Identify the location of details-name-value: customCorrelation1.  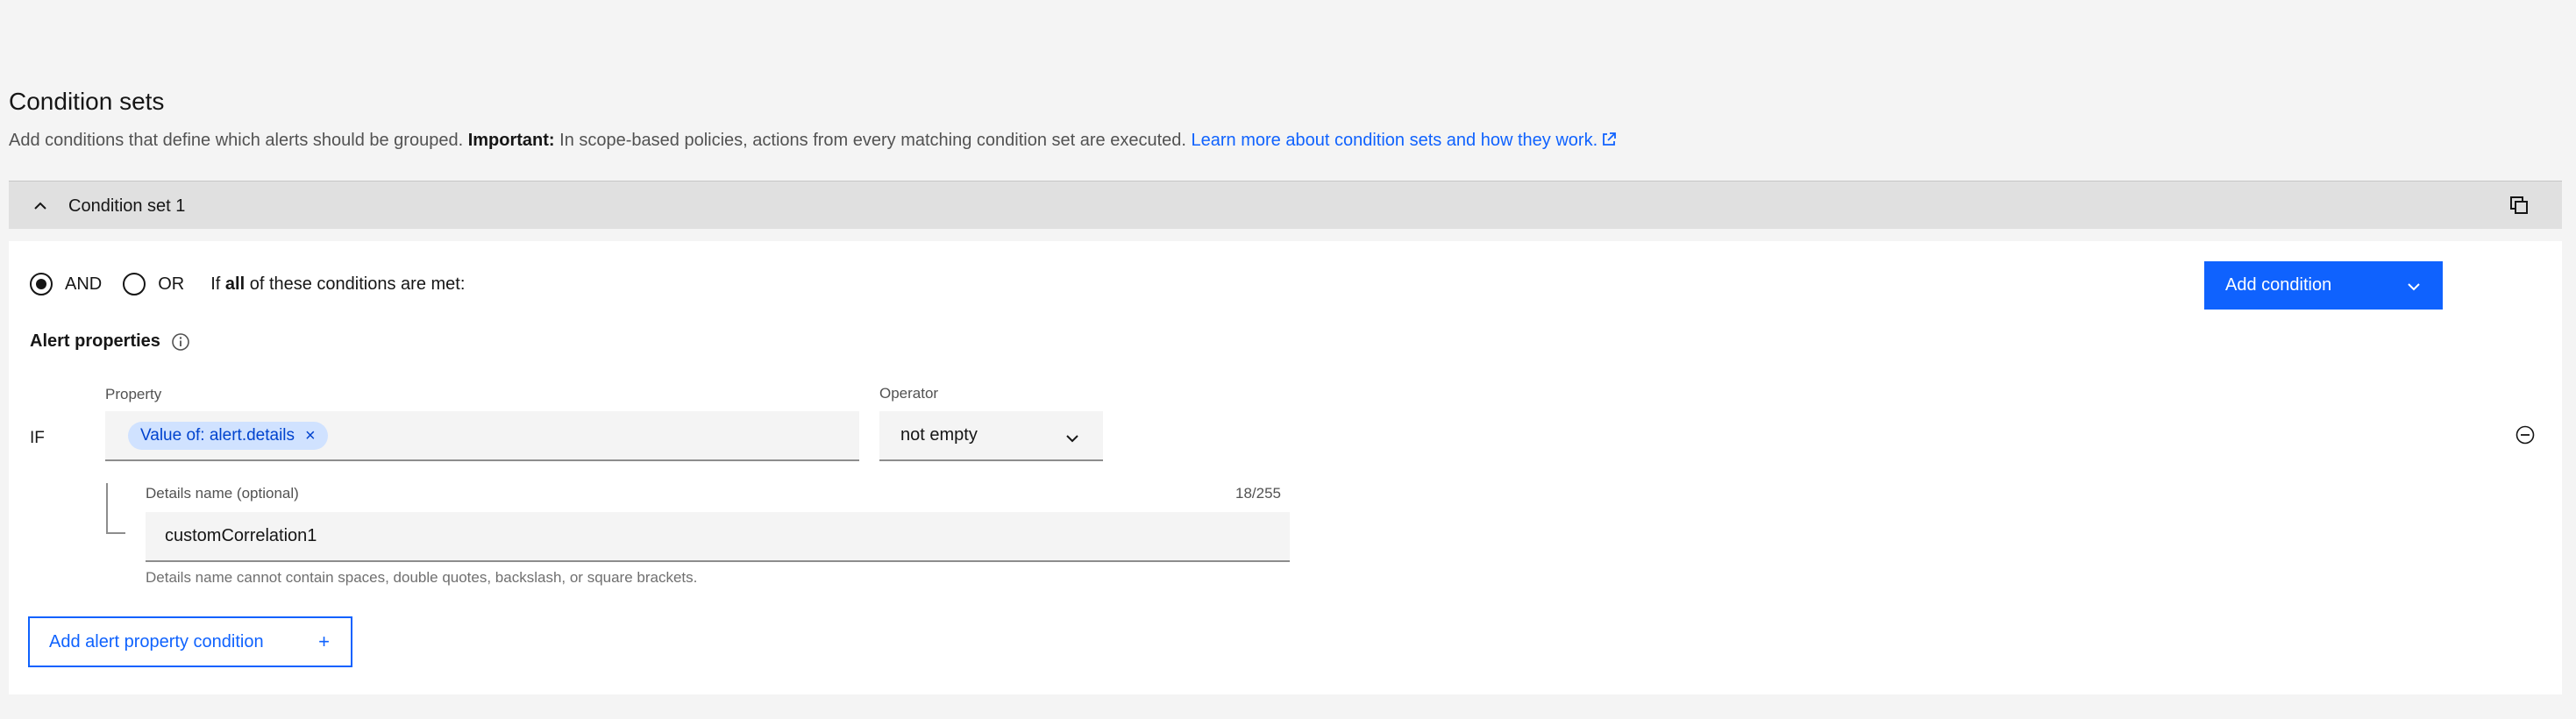
(241, 535).